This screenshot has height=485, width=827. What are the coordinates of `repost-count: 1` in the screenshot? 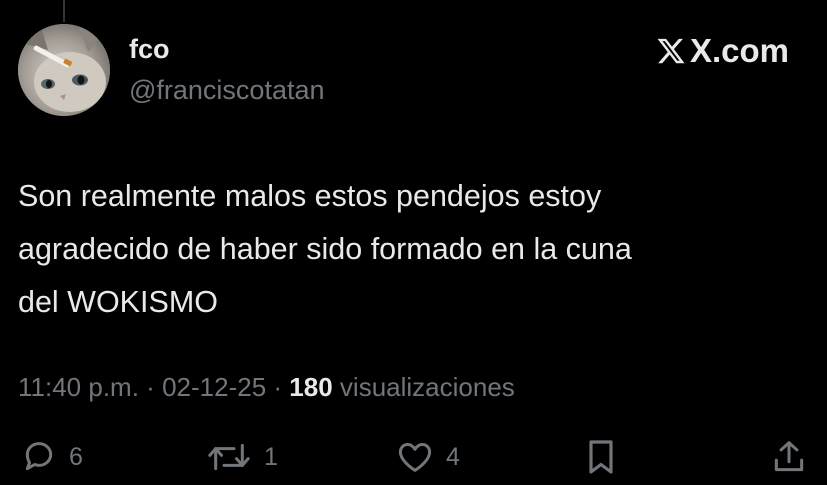 It's located at (271, 456).